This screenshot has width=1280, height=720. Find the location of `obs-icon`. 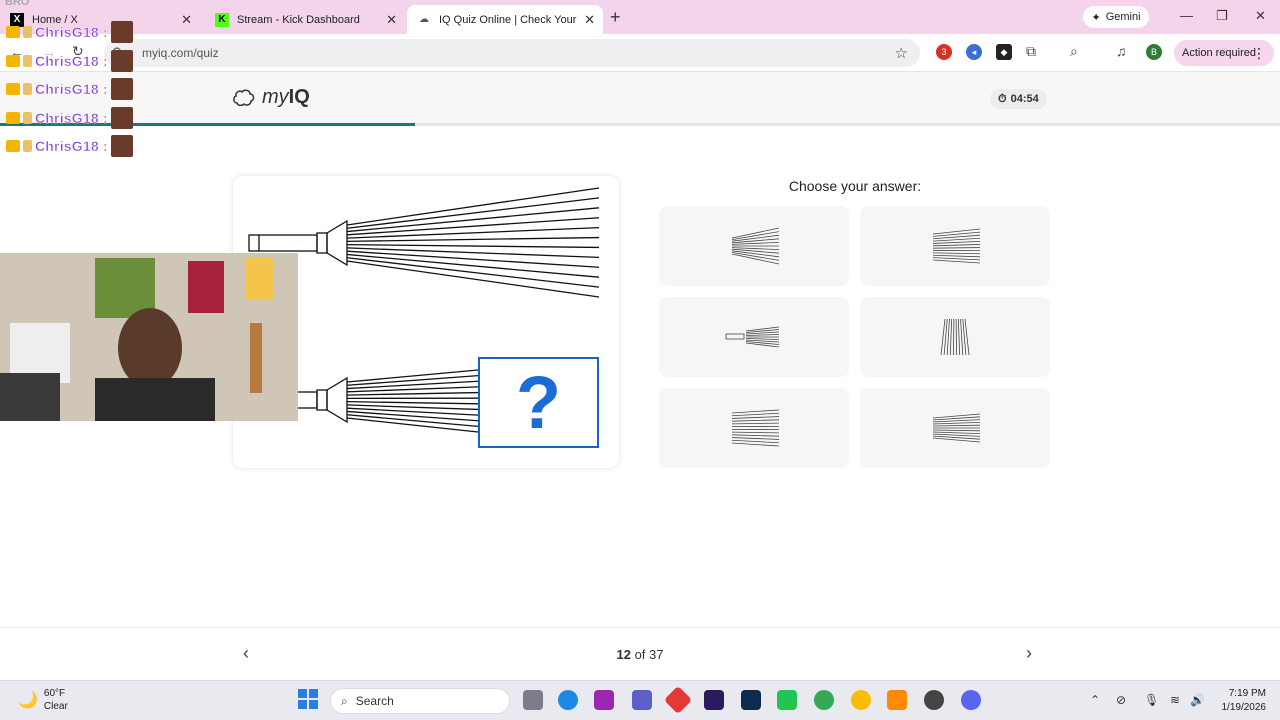

obs-icon is located at coordinates (934, 700).